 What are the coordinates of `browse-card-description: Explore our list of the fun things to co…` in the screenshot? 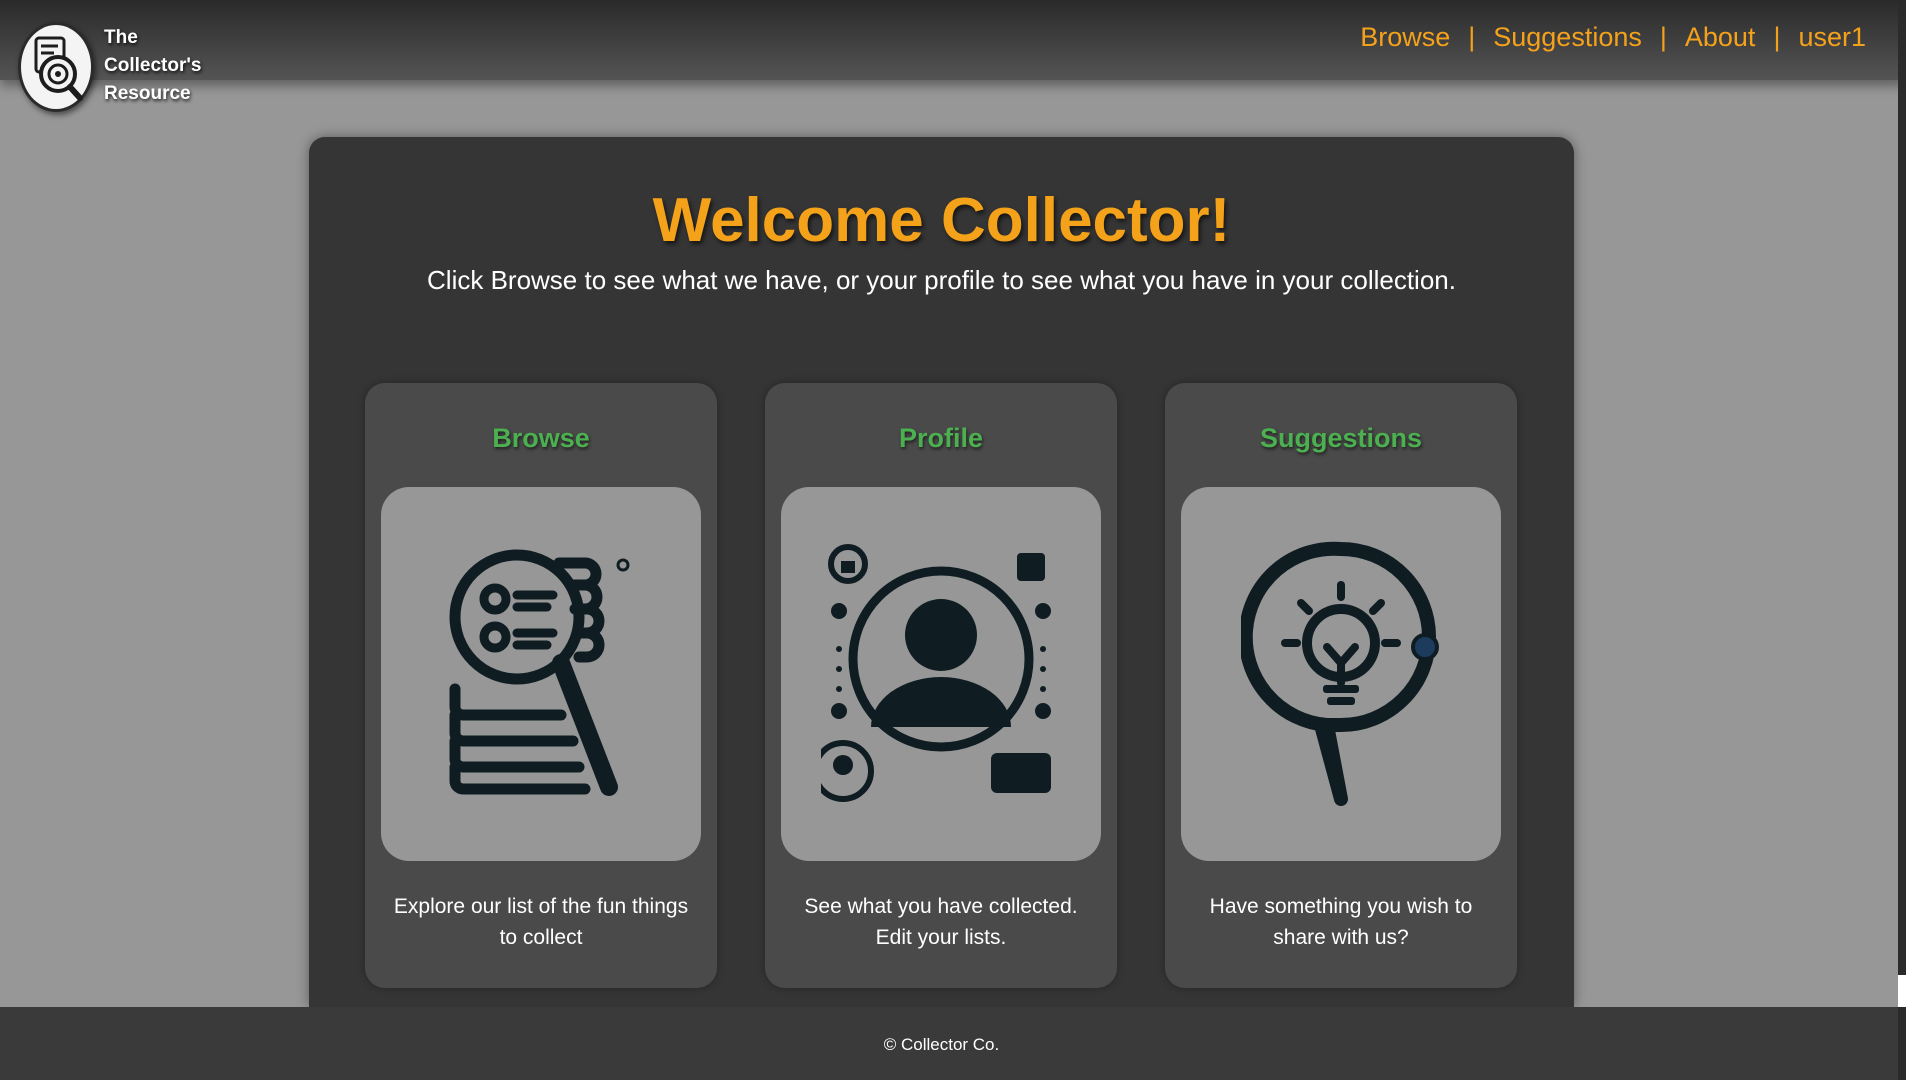 It's located at (541, 922).